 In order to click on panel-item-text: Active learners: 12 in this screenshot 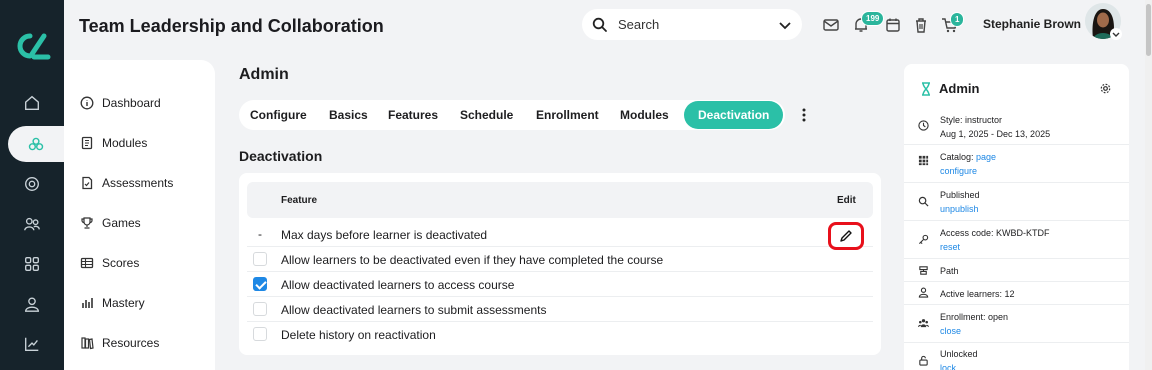, I will do `click(977, 294)`.